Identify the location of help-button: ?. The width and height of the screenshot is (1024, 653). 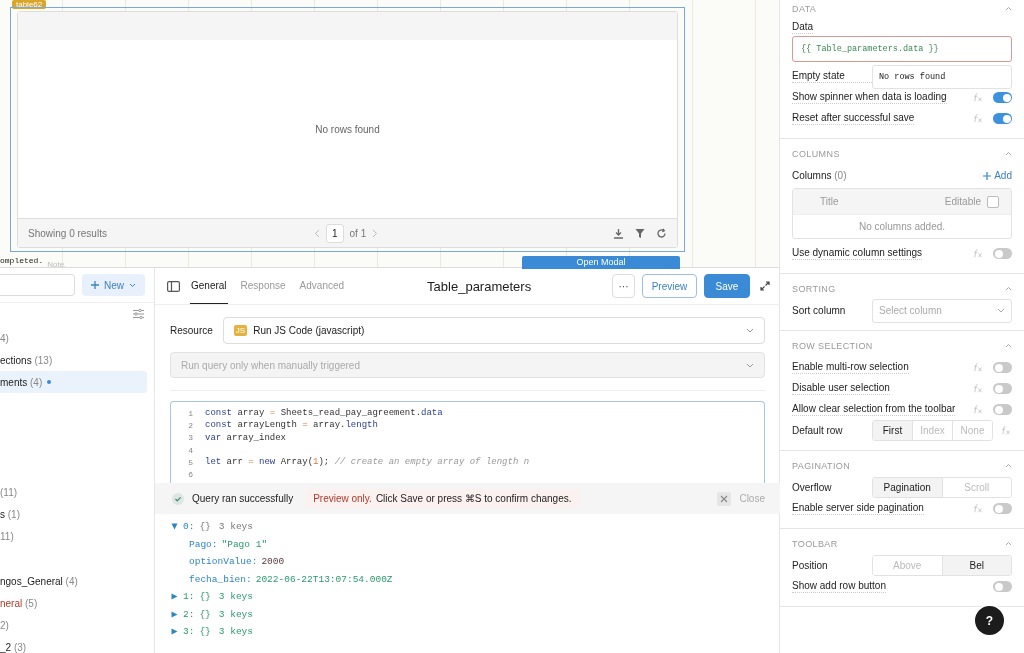
(989, 620).